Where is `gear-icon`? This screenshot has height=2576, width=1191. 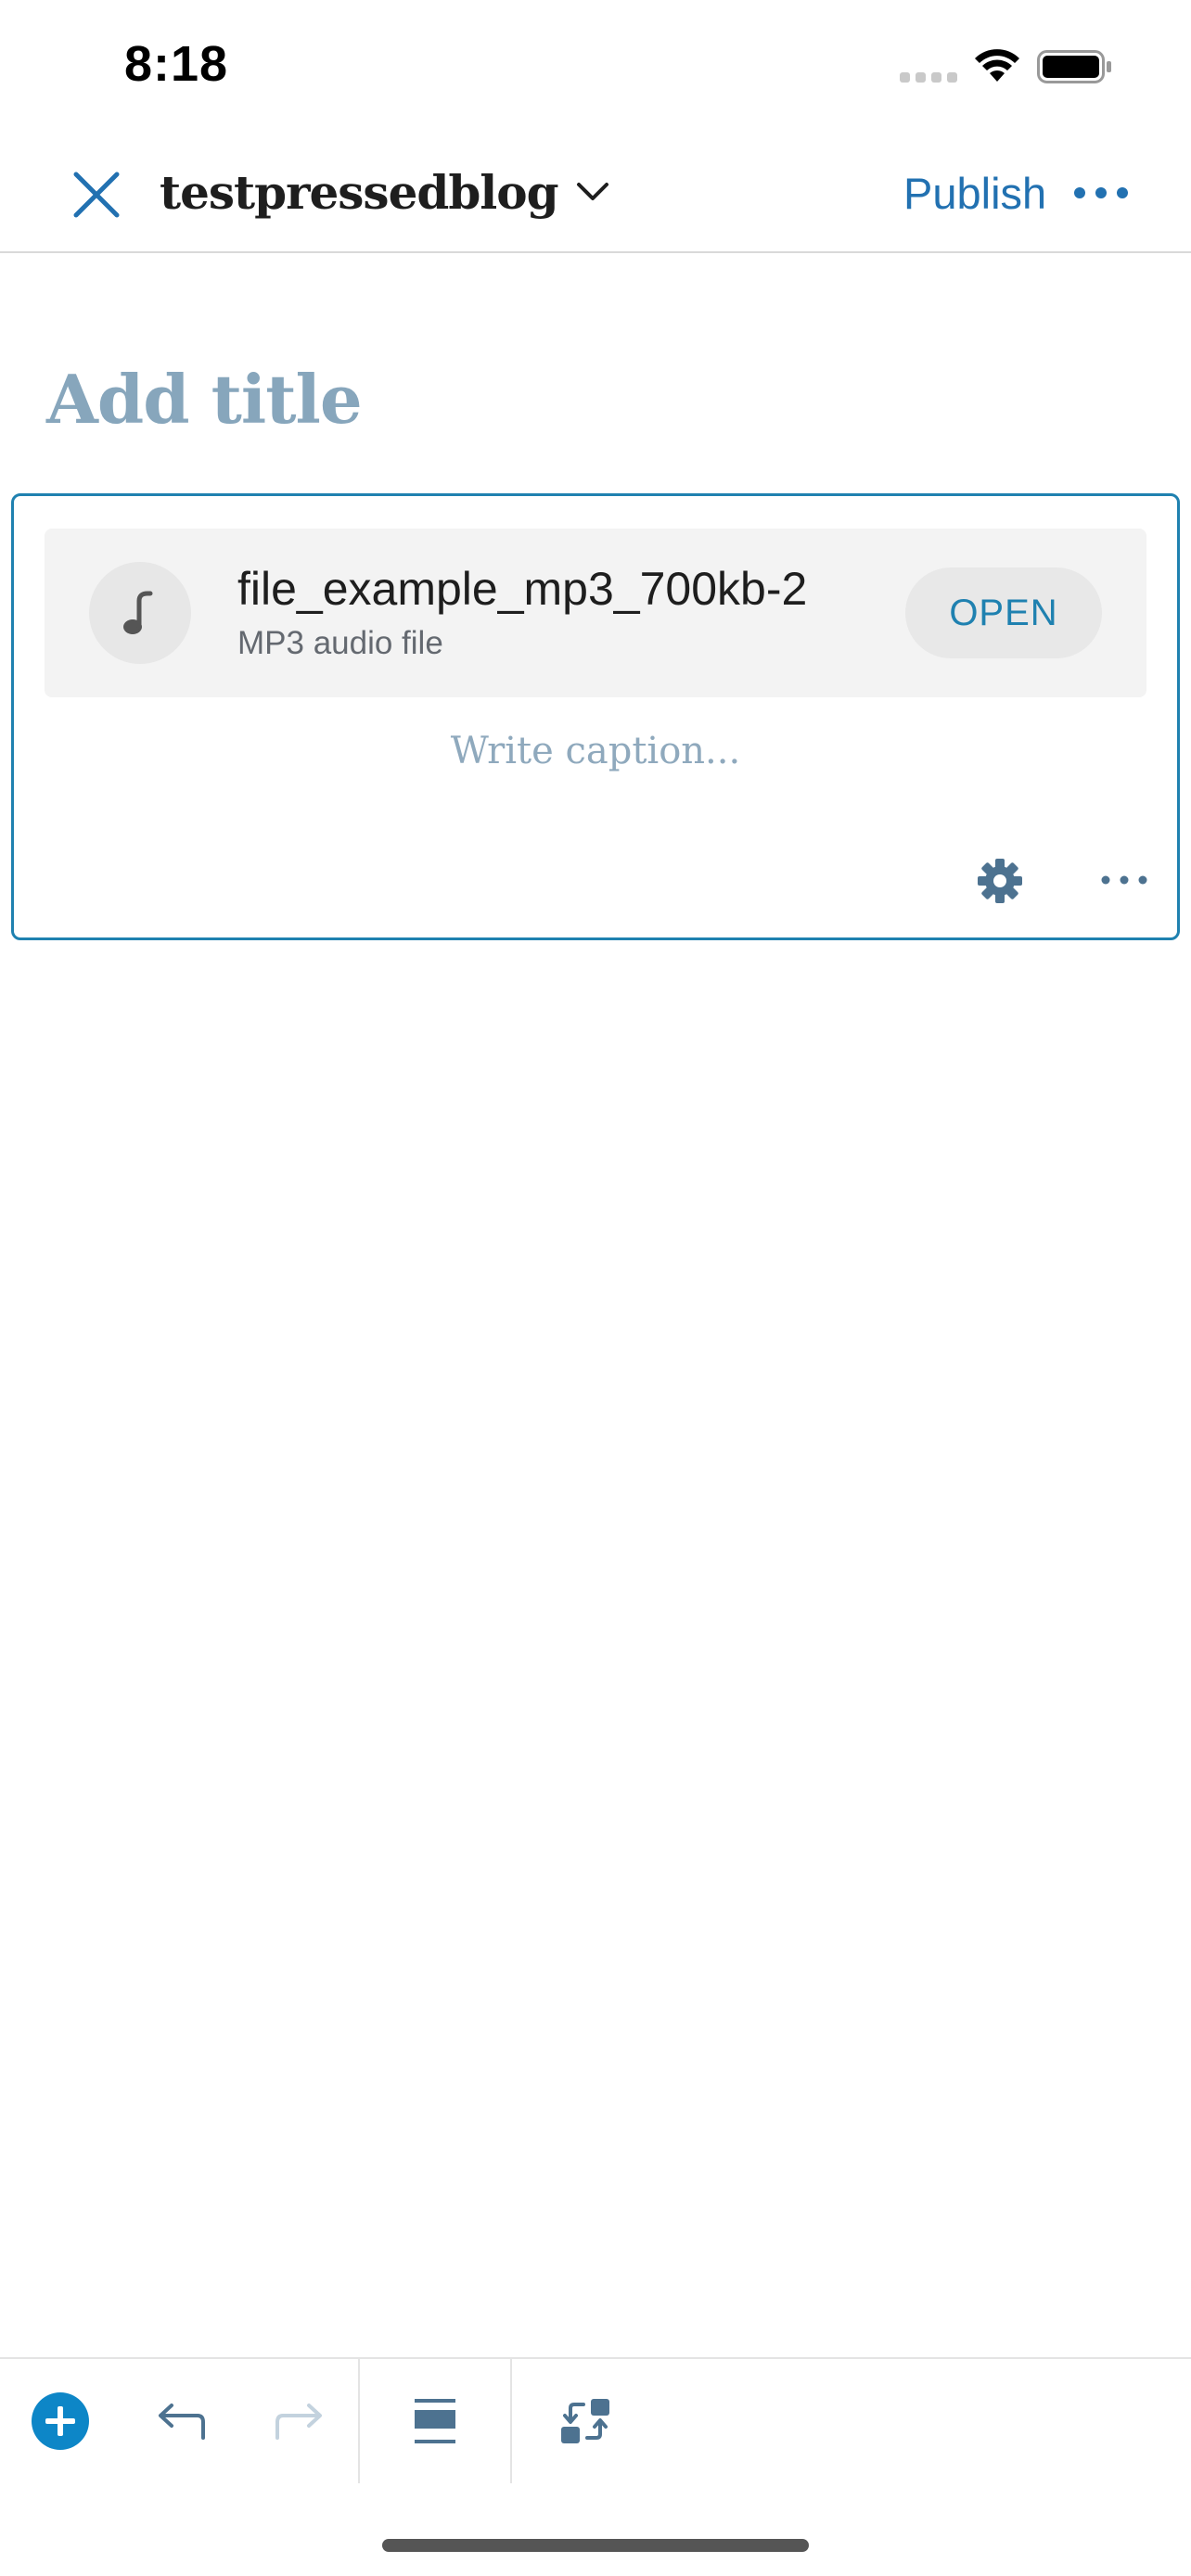
gear-icon is located at coordinates (1000, 881).